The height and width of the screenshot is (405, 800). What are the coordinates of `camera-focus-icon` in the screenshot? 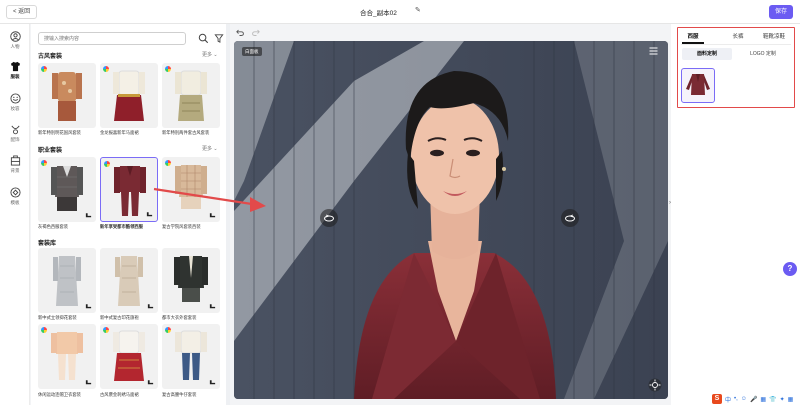 It's located at (655, 385).